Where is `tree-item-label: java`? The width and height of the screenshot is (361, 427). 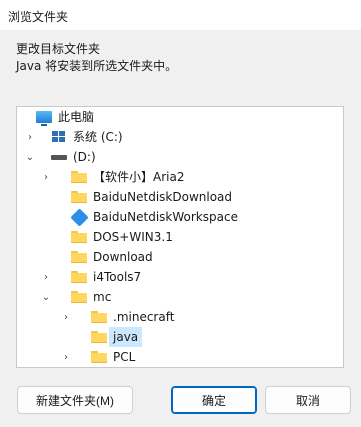
tree-item-label: java is located at coordinates (126, 337).